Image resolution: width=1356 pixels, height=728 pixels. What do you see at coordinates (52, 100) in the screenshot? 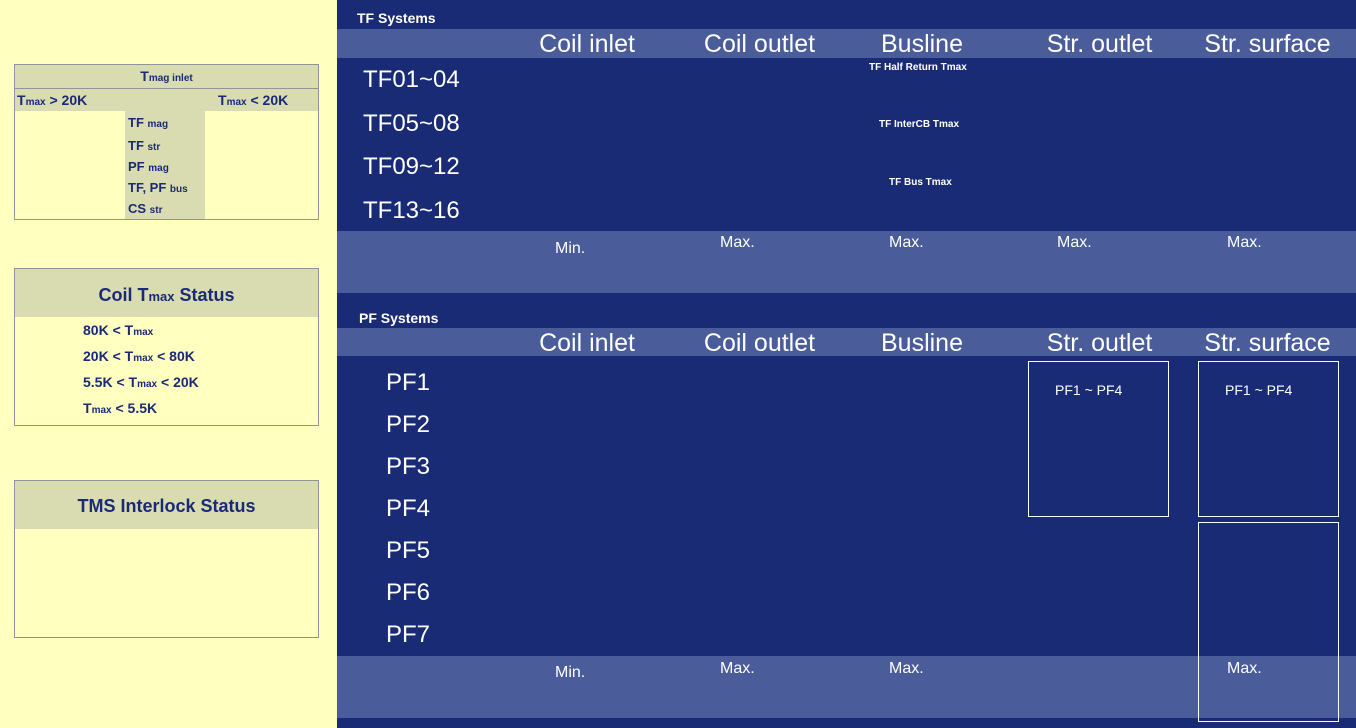
I see `tmax-gt-20k-label: Tmax > 20K` at bounding box center [52, 100].